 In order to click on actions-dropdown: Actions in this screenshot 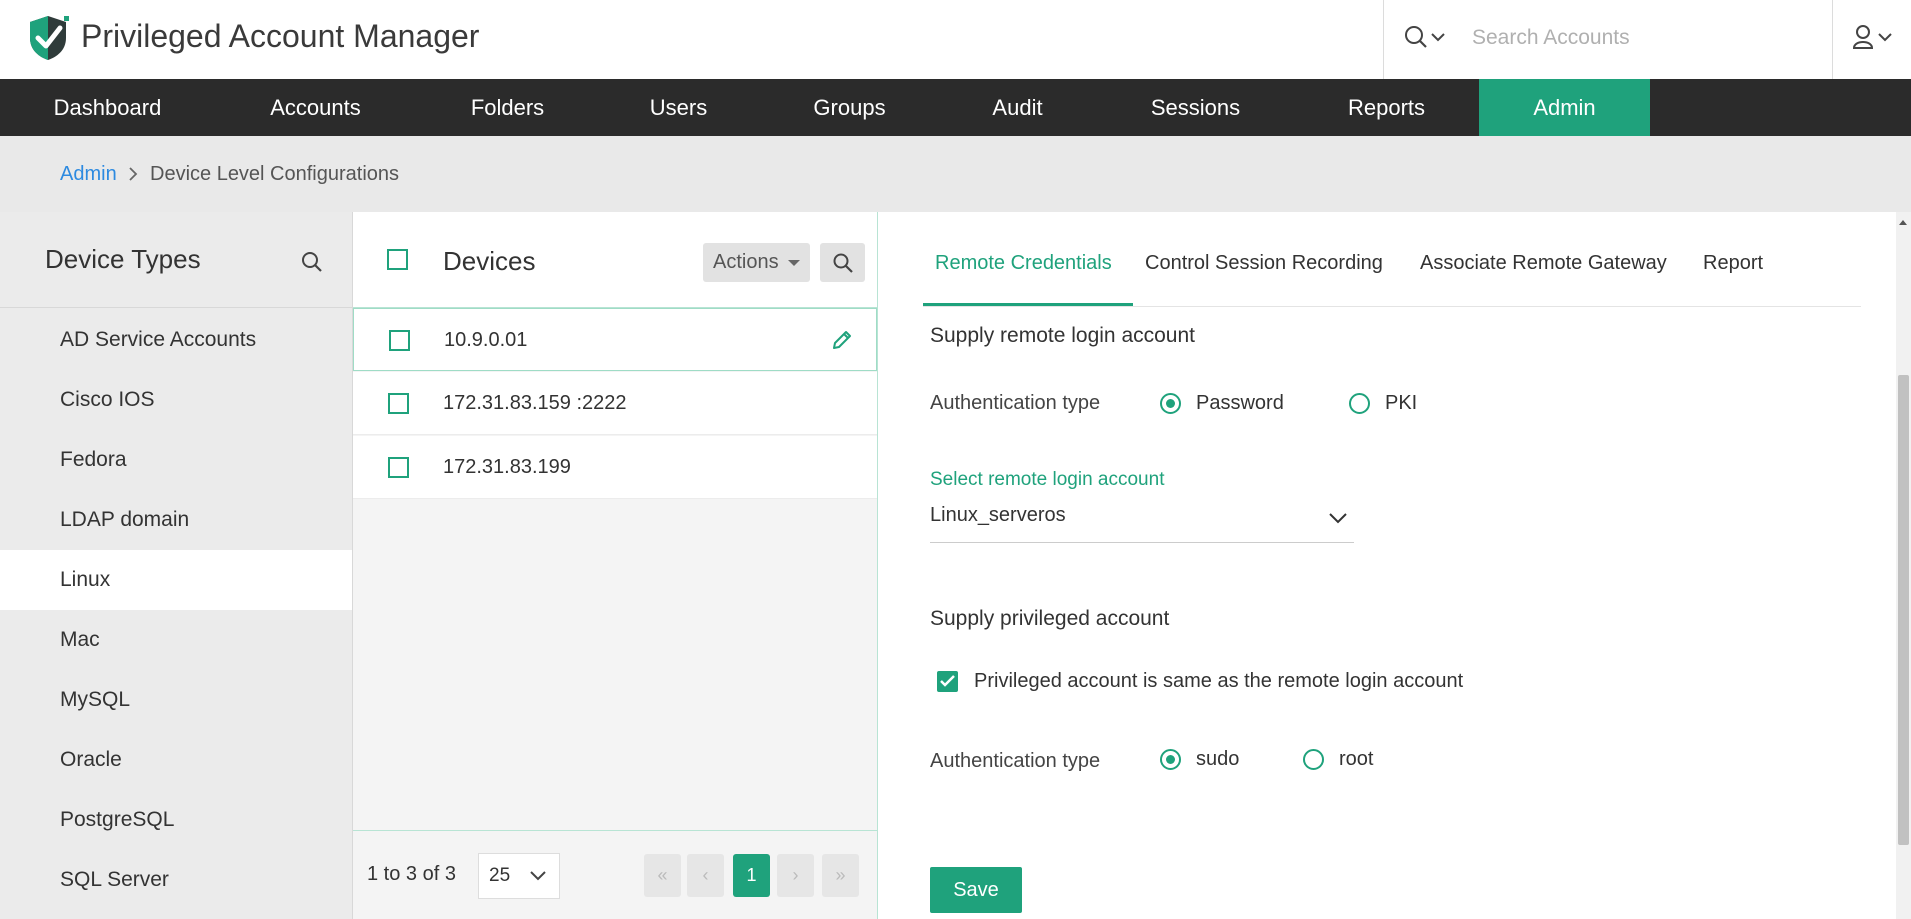, I will do `click(756, 262)`.